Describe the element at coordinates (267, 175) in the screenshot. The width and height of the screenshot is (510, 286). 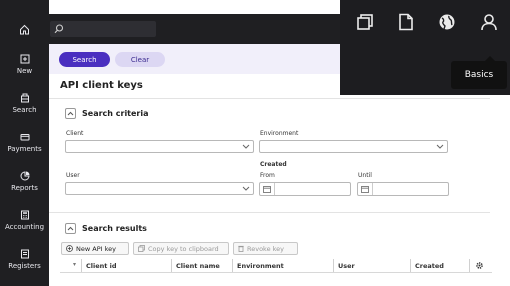
I see `from-label: From` at that location.